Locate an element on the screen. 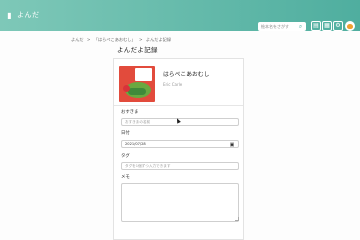 The width and height of the screenshot is (360, 240). book-cover-image is located at coordinates (137, 84).